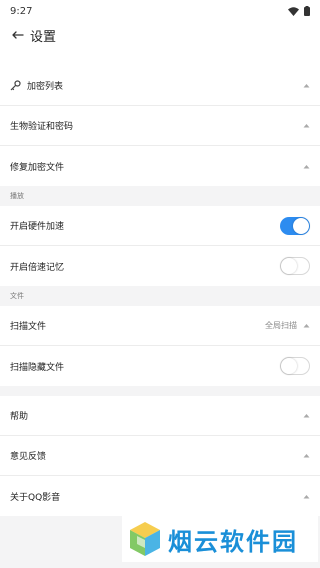  What do you see at coordinates (160, 86) in the screenshot?
I see `row-encrypted-list: 加密列表` at bounding box center [160, 86].